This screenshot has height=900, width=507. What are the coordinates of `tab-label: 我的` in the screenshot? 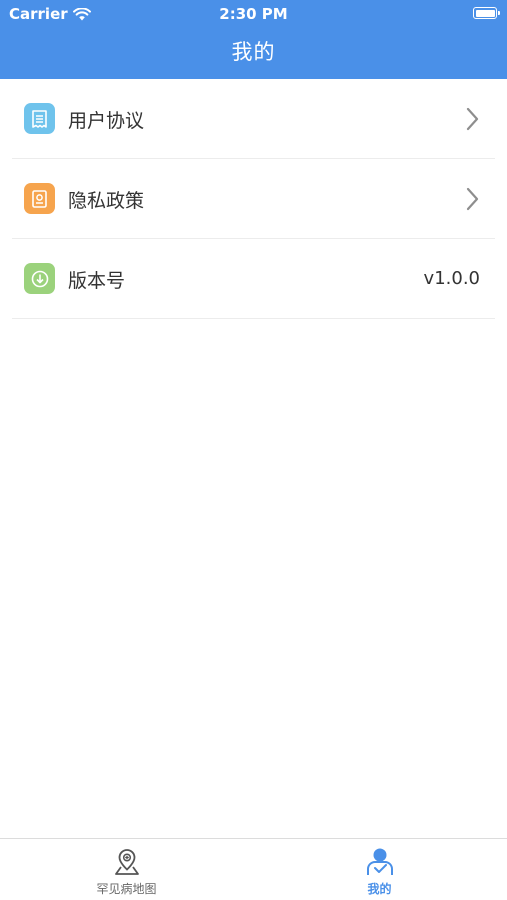 It's located at (379, 889).